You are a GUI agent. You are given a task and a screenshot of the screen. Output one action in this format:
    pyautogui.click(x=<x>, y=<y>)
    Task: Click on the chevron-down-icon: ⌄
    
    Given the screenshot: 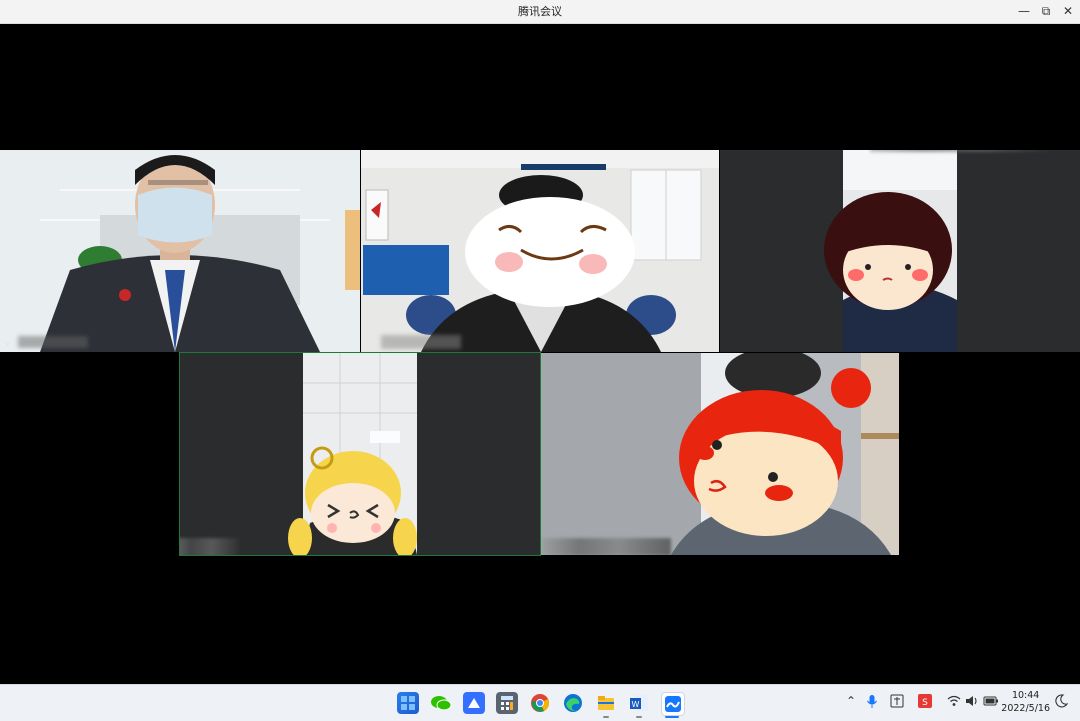 What is the action you would take?
    pyautogui.click(x=8, y=343)
    